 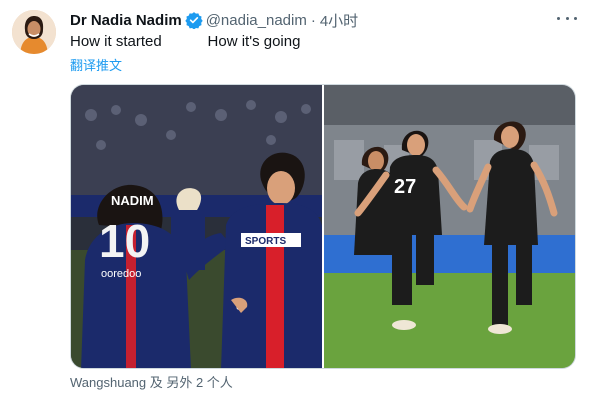 What do you see at coordinates (132, 200) in the screenshot?
I see `jersey-name-left: NADIM` at bounding box center [132, 200].